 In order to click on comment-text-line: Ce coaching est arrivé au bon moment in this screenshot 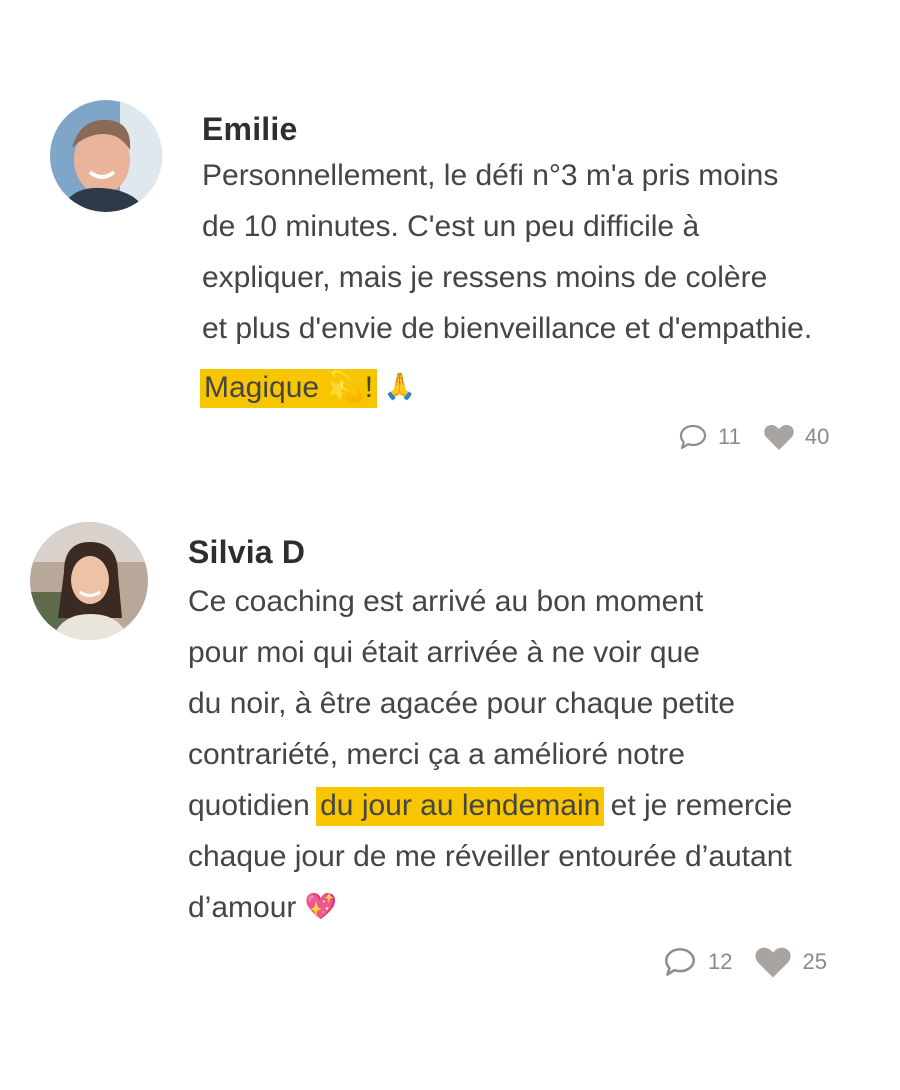, I will do `click(446, 601)`.